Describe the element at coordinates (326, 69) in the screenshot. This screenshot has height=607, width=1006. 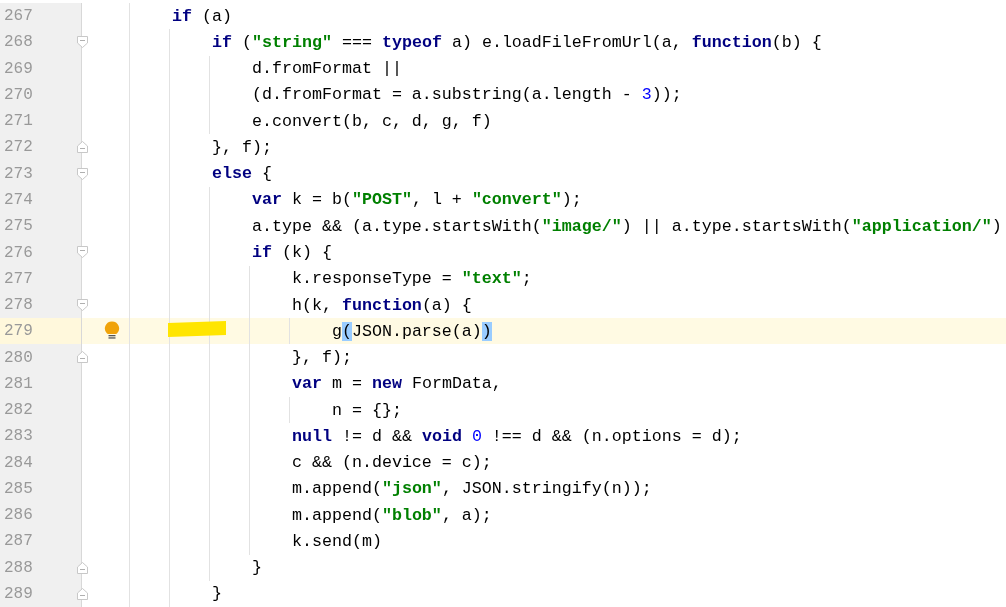
I see `code-line: d.fromFormat ||` at that location.